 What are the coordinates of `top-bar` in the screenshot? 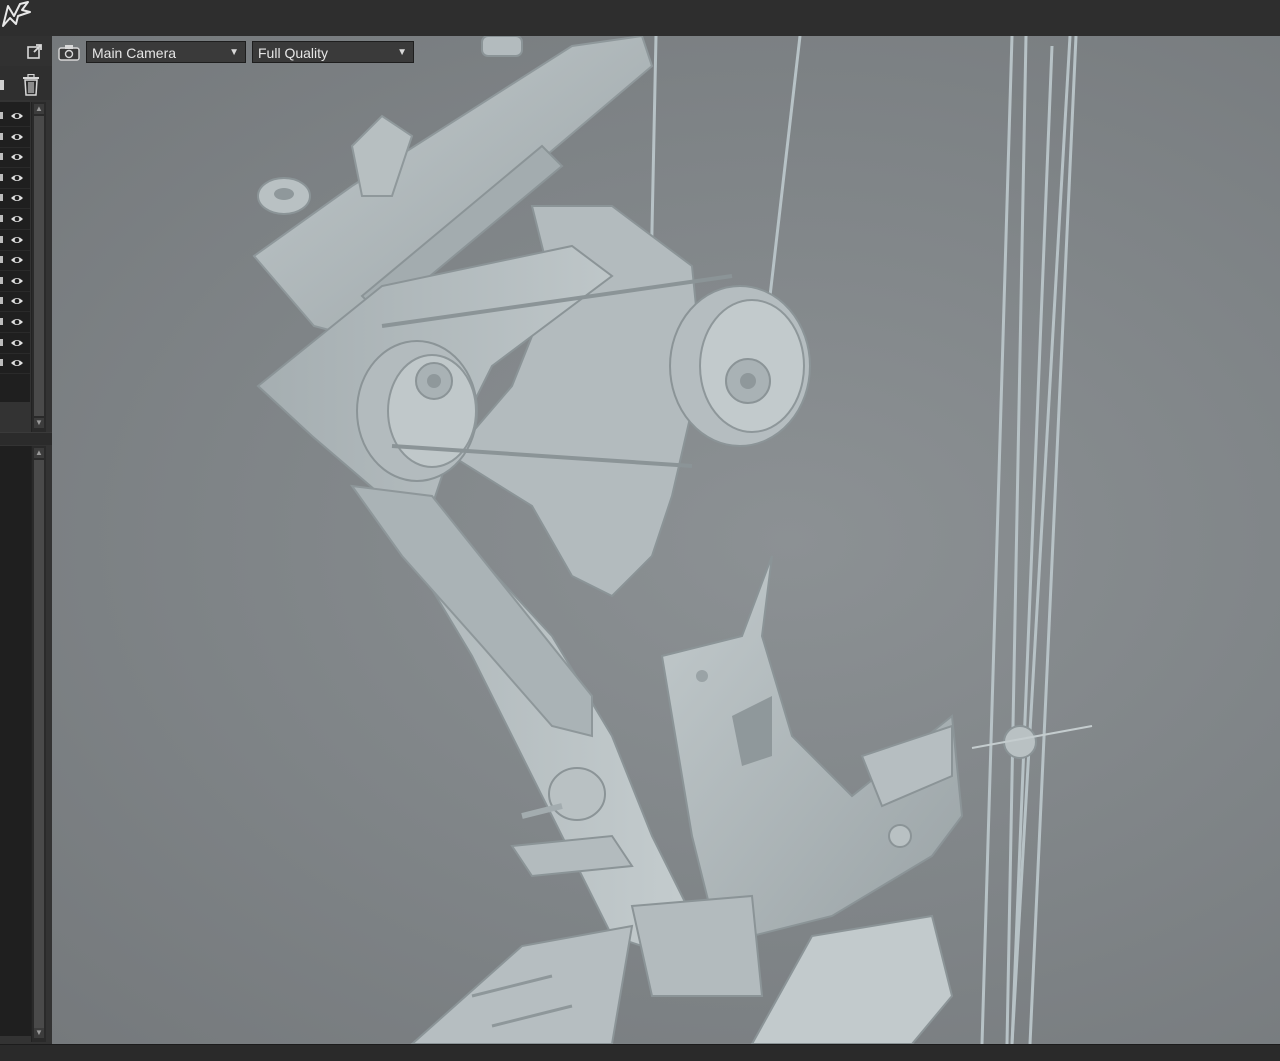 It's located at (640, 18).